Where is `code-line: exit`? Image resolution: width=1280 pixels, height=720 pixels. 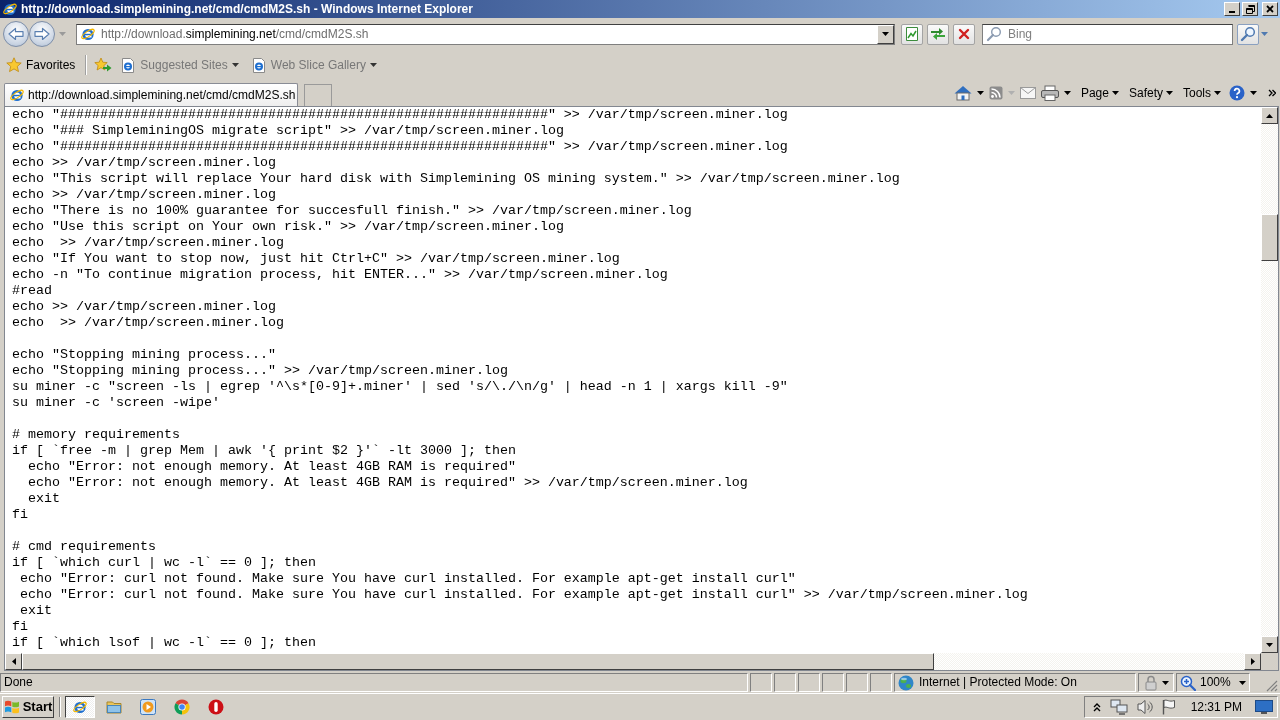 code-line: exit is located at coordinates (35, 611).